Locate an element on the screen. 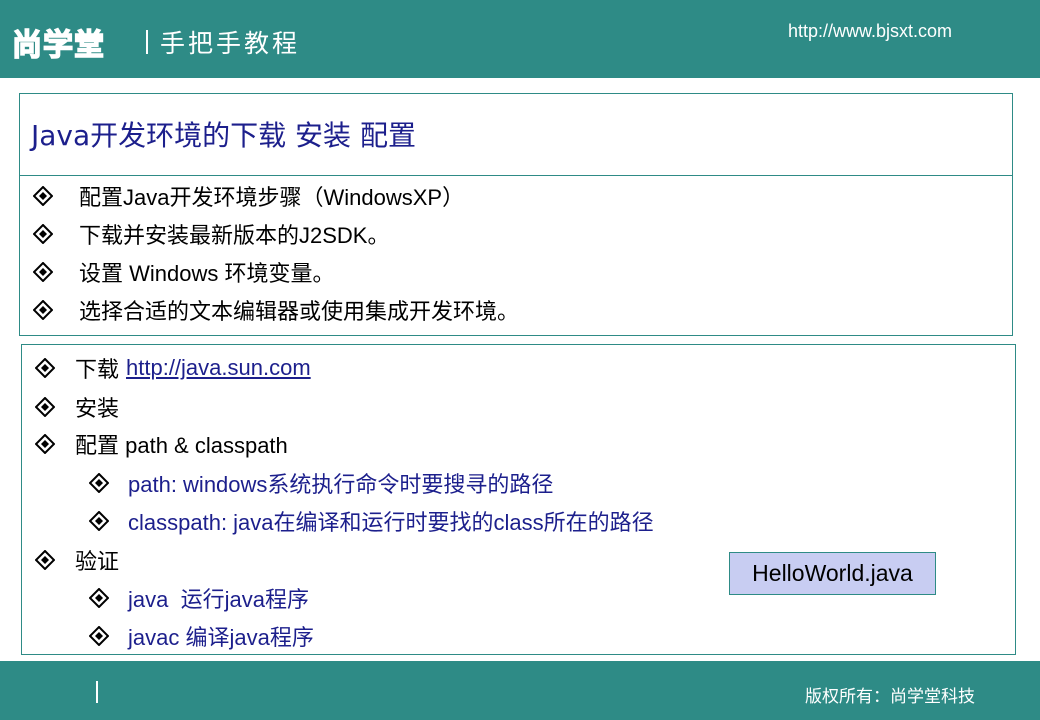 The height and width of the screenshot is (720, 1040). list-item: classpath: java在编译和运行时要找的class所在的路径 is located at coordinates (371, 521).